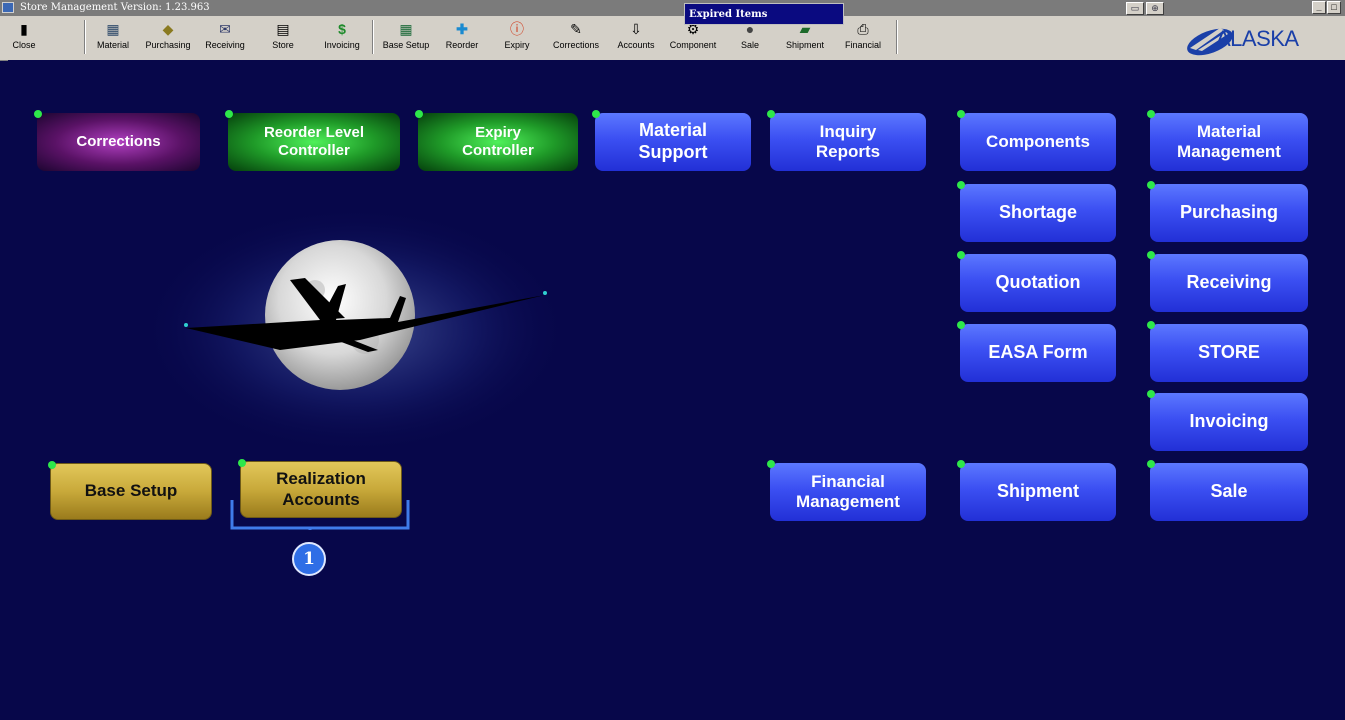 Image resolution: width=1345 pixels, height=720 pixels. I want to click on toolbar-accounts-button: ⇩ Accounts, so click(636, 38).